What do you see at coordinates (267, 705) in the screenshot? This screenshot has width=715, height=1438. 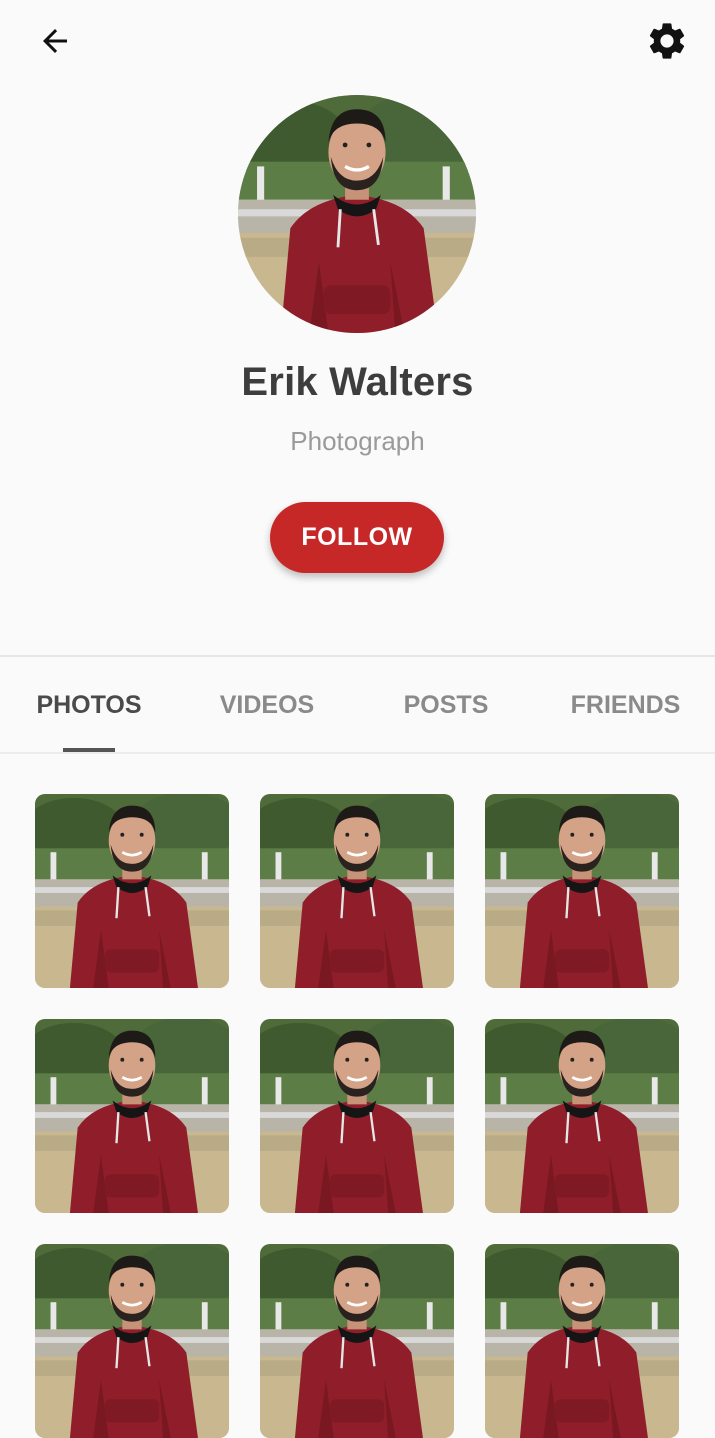 I see `tab-videos: VIDEOS` at bounding box center [267, 705].